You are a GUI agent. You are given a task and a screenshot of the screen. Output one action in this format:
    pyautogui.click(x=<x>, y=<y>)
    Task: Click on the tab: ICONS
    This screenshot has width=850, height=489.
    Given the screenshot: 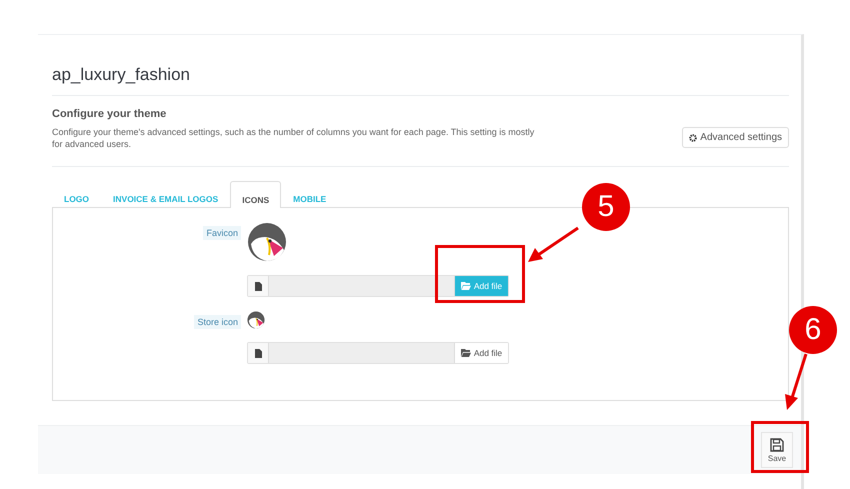 What is the action you would take?
    pyautogui.click(x=256, y=194)
    